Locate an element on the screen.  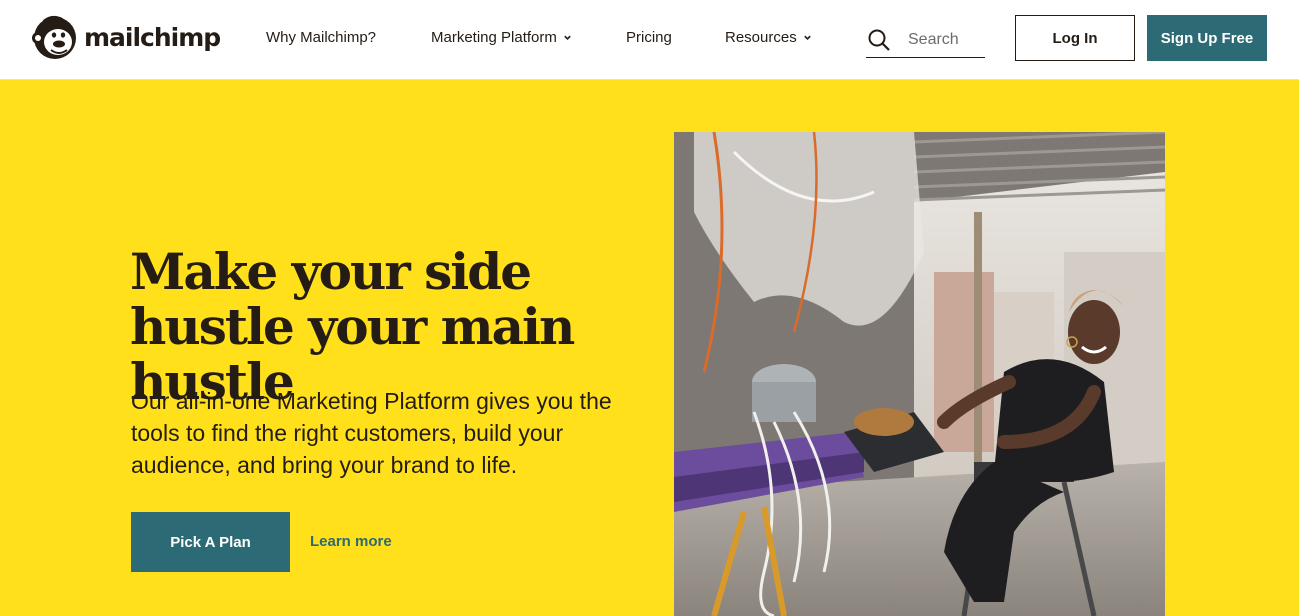
nav-resources-label: Resources is located at coordinates (761, 37).